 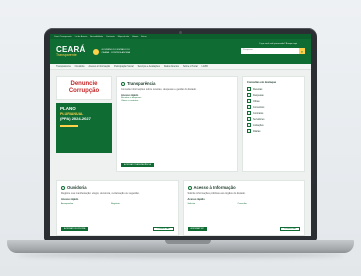 I want to click on menu-item-label: Obras, so click(x=256, y=101).